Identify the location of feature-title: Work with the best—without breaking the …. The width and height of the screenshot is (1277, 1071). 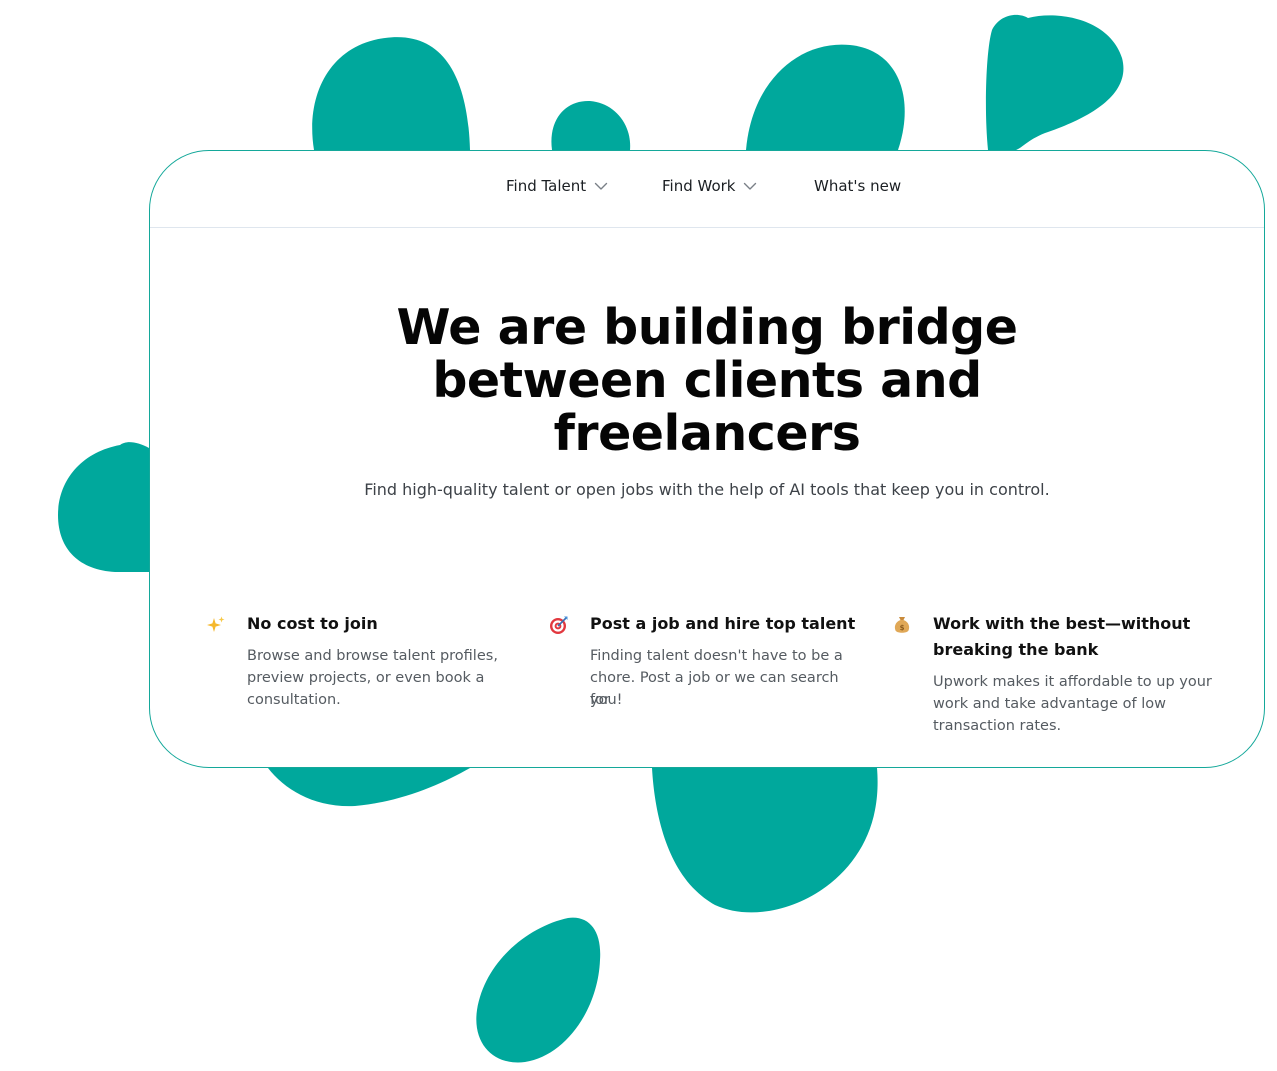
(1093, 637).